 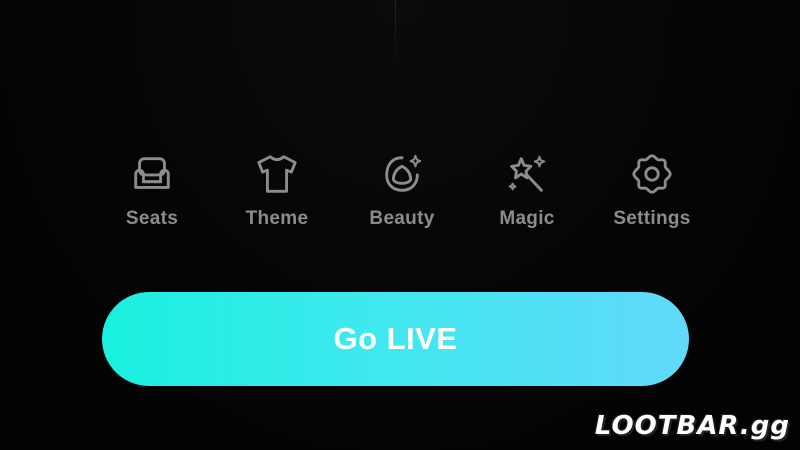 I want to click on seat-icon, so click(x=152, y=174).